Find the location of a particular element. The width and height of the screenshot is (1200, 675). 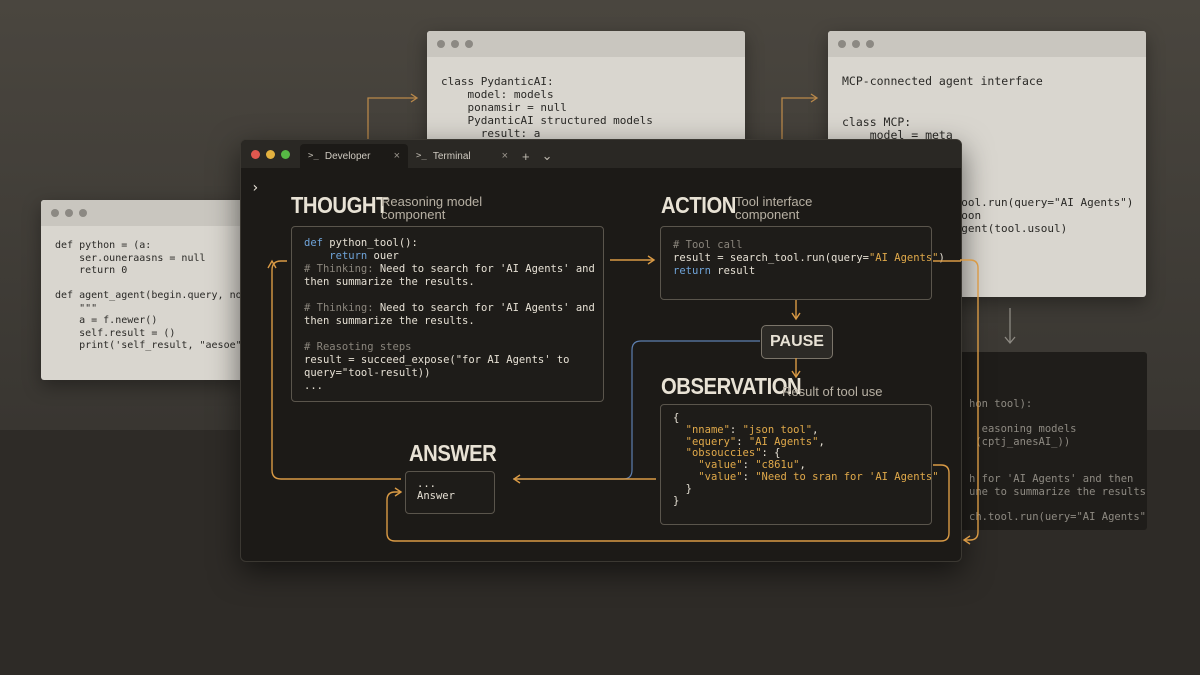

tab-terminal: >_ Terminal × is located at coordinates (462, 156).